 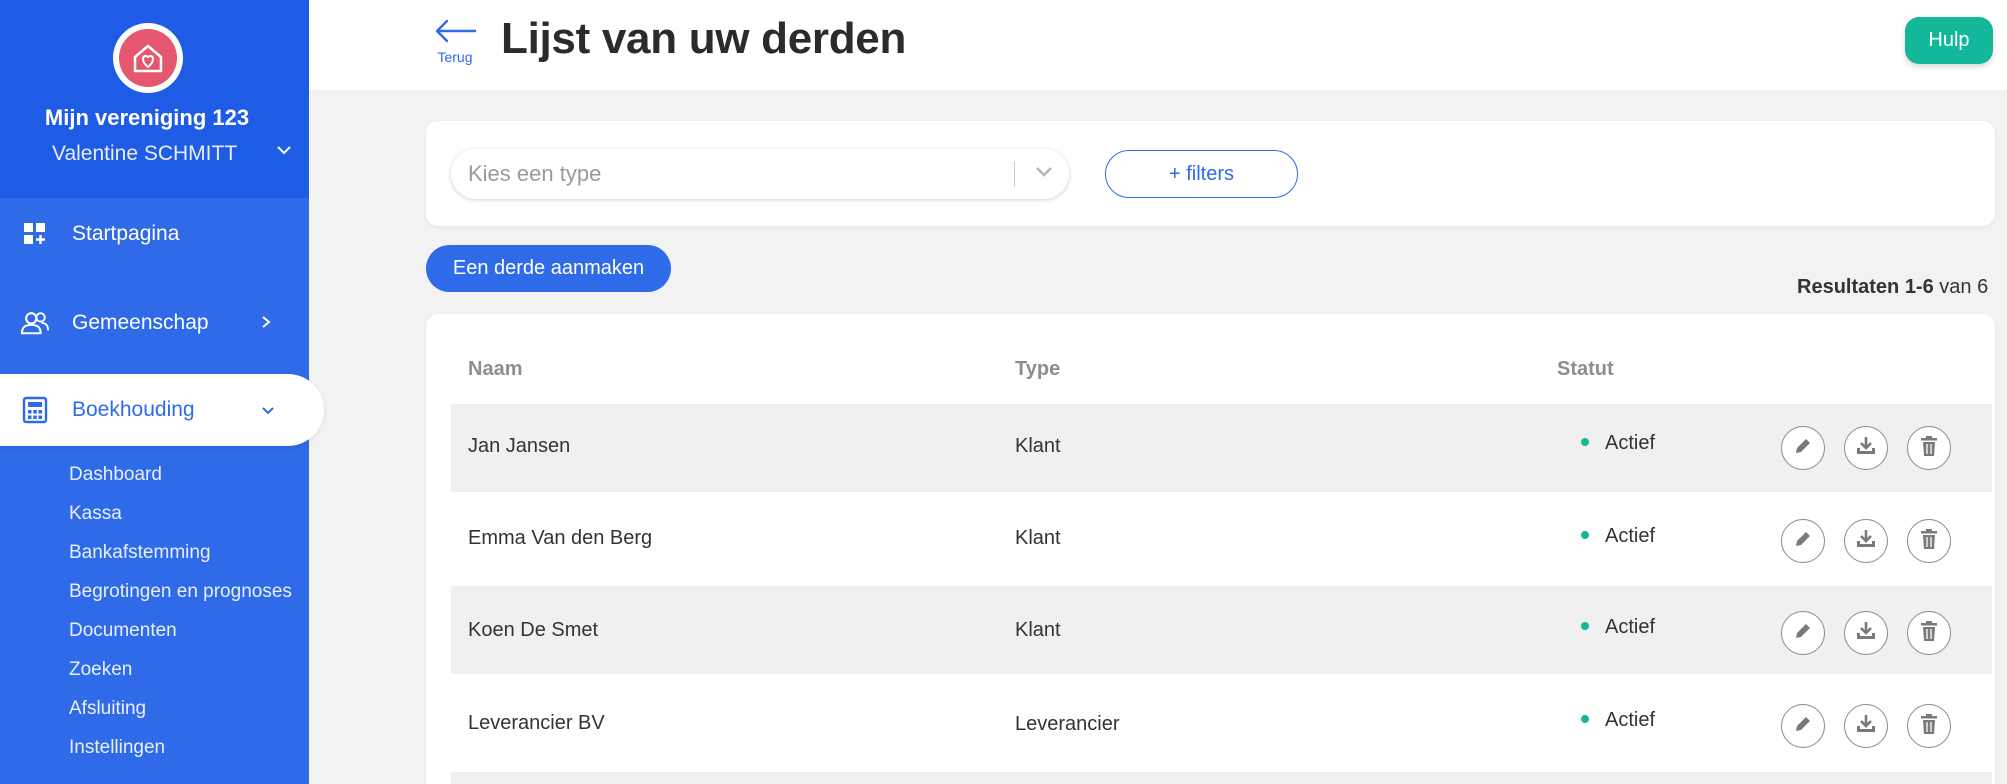 I want to click on table-row: Leverancier BV Leverancier Actief, so click(x=1221, y=723).